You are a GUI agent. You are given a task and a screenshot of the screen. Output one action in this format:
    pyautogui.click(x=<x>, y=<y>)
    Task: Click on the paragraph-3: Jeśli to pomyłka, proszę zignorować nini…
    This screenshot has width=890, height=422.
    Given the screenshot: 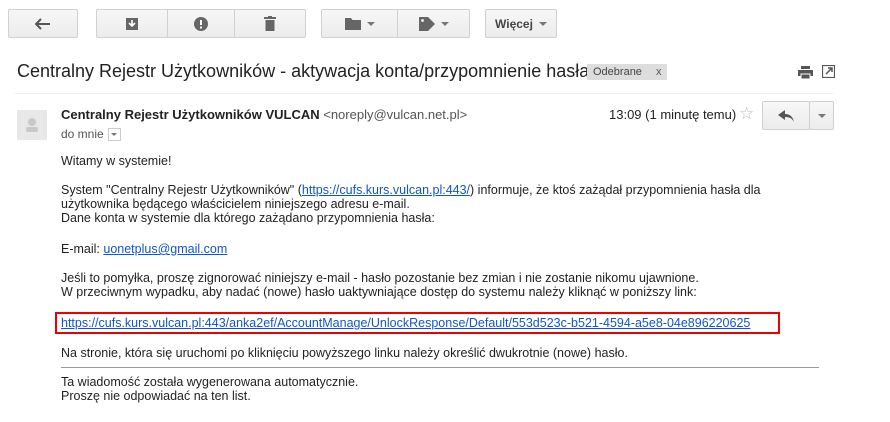 What is the action you would take?
    pyautogui.click(x=380, y=285)
    